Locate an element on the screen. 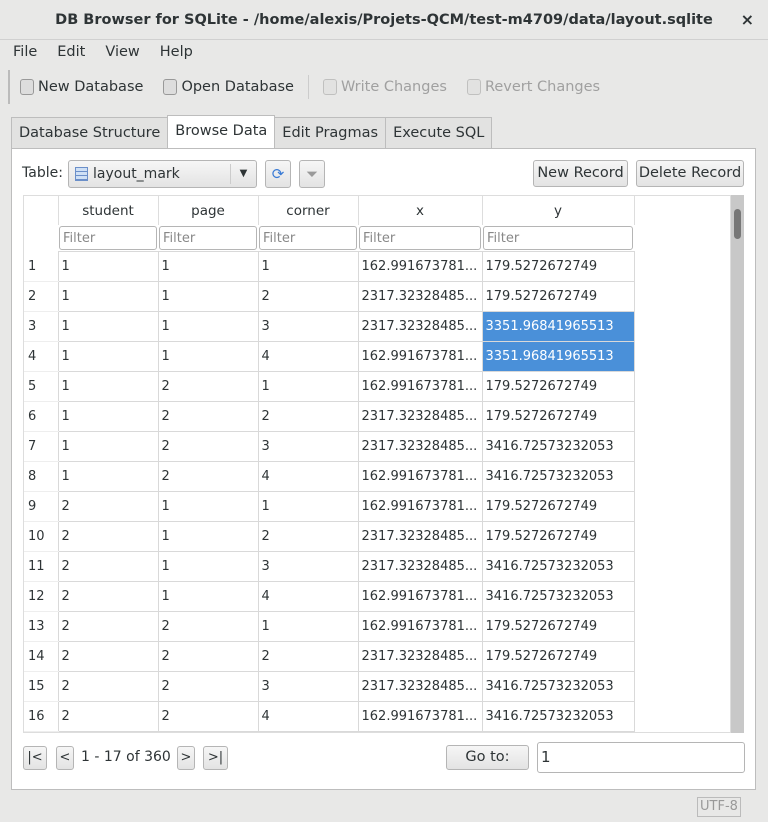  row-number: 15 is located at coordinates (41, 686).